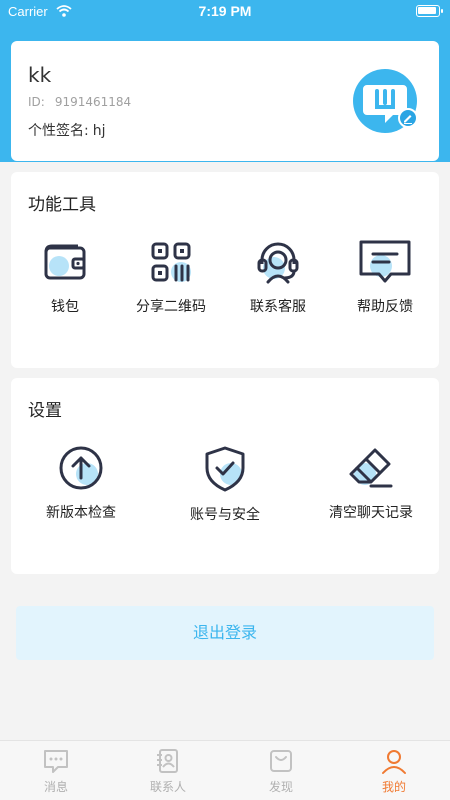 This screenshot has width=450, height=800. What do you see at coordinates (62, 205) in the screenshot?
I see `tools-title: 功能工具` at bounding box center [62, 205].